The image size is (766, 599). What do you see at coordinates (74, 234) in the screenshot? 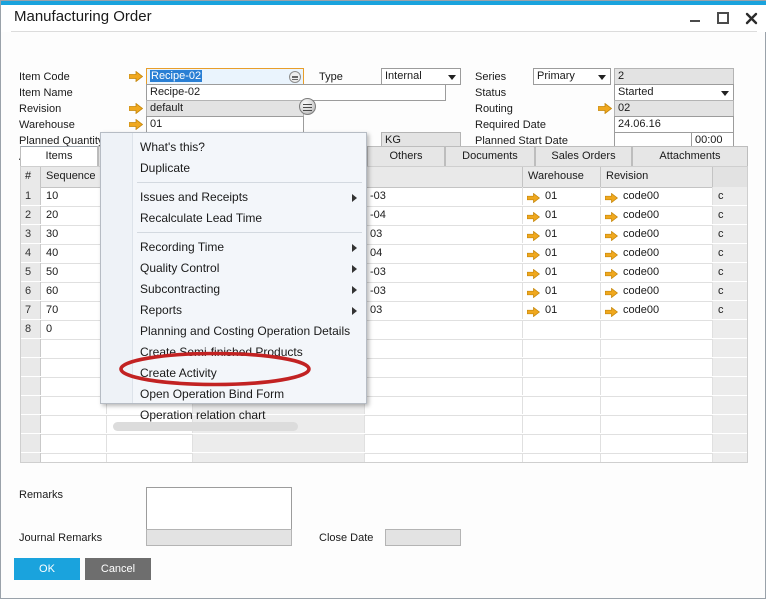
I see `table-cell: 30` at bounding box center [74, 234].